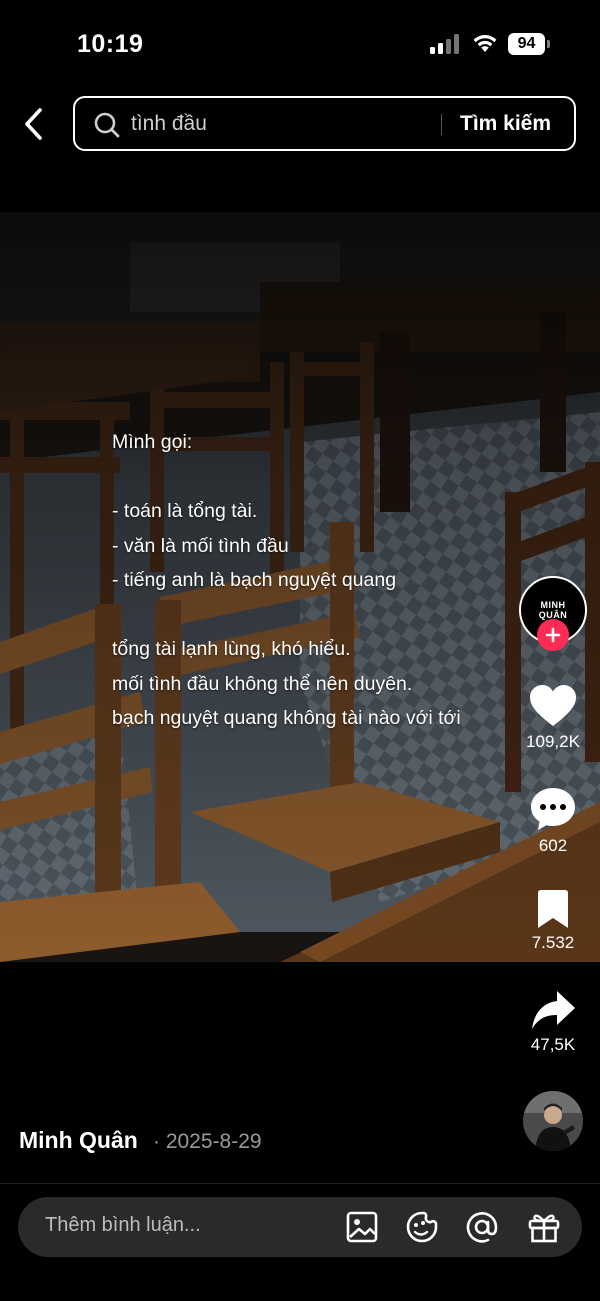 Image resolution: width=600 pixels, height=1301 pixels. I want to click on back-icon, so click(36, 124).